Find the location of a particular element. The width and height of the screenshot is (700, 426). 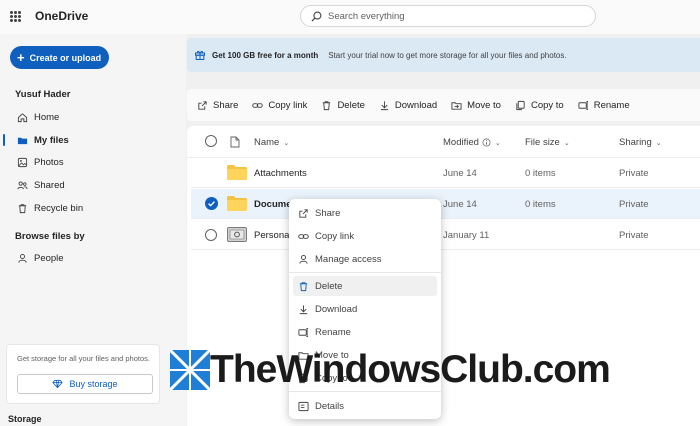

details-icon is located at coordinates (303, 406).